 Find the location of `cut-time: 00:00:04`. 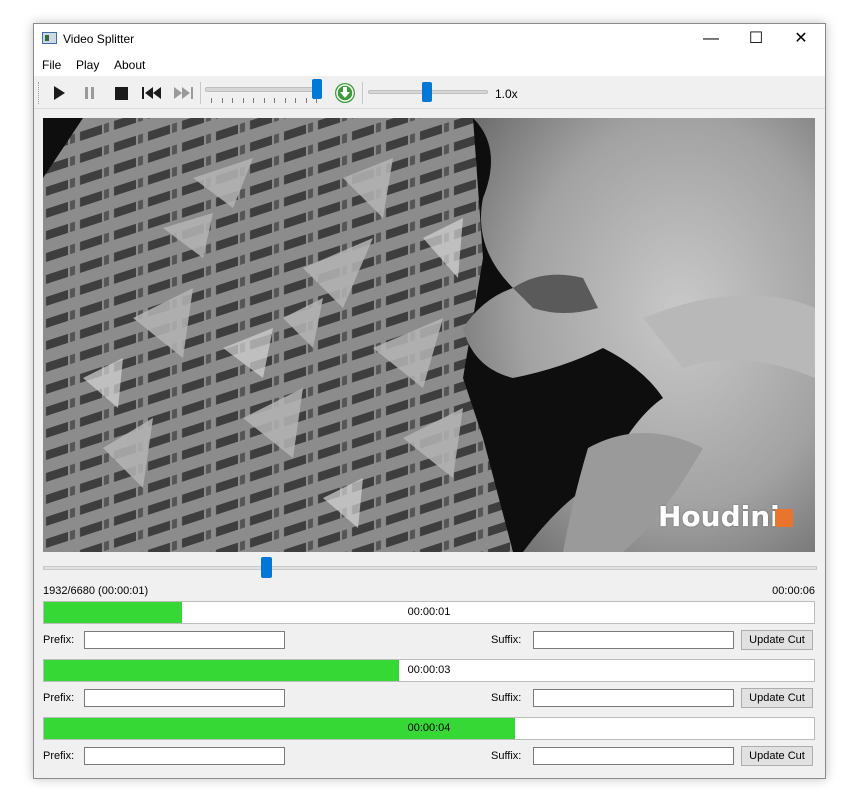

cut-time: 00:00:04 is located at coordinates (429, 728).